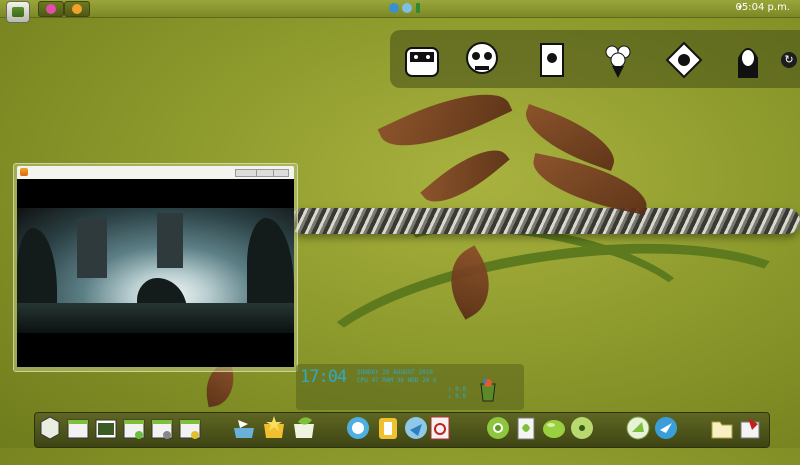 Image resolution: width=800 pixels, height=465 pixels. Describe the element at coordinates (18, 12) in the screenshot. I see `start-button` at that location.